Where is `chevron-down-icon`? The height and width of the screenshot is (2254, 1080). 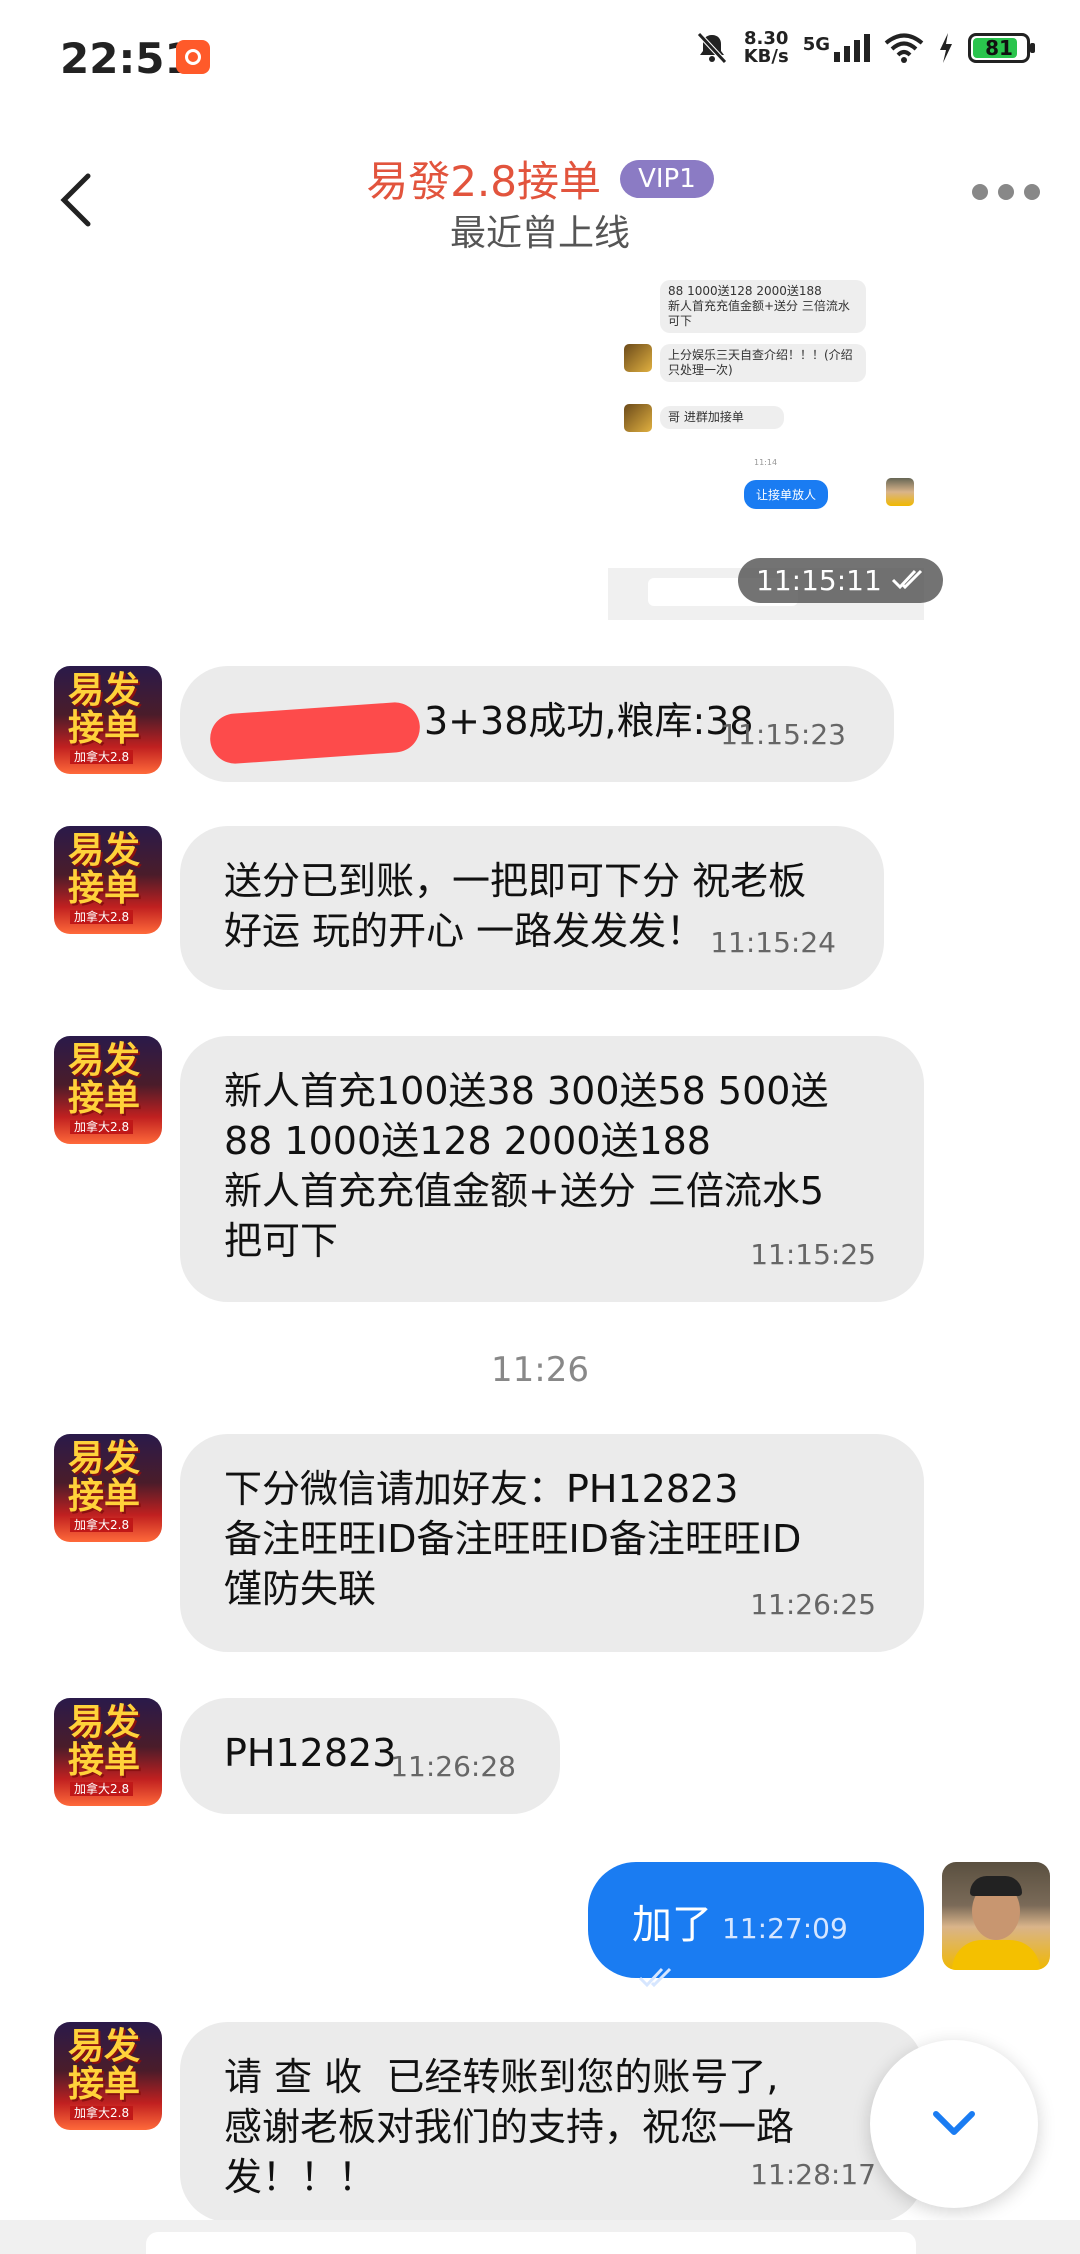 chevron-down-icon is located at coordinates (954, 2123).